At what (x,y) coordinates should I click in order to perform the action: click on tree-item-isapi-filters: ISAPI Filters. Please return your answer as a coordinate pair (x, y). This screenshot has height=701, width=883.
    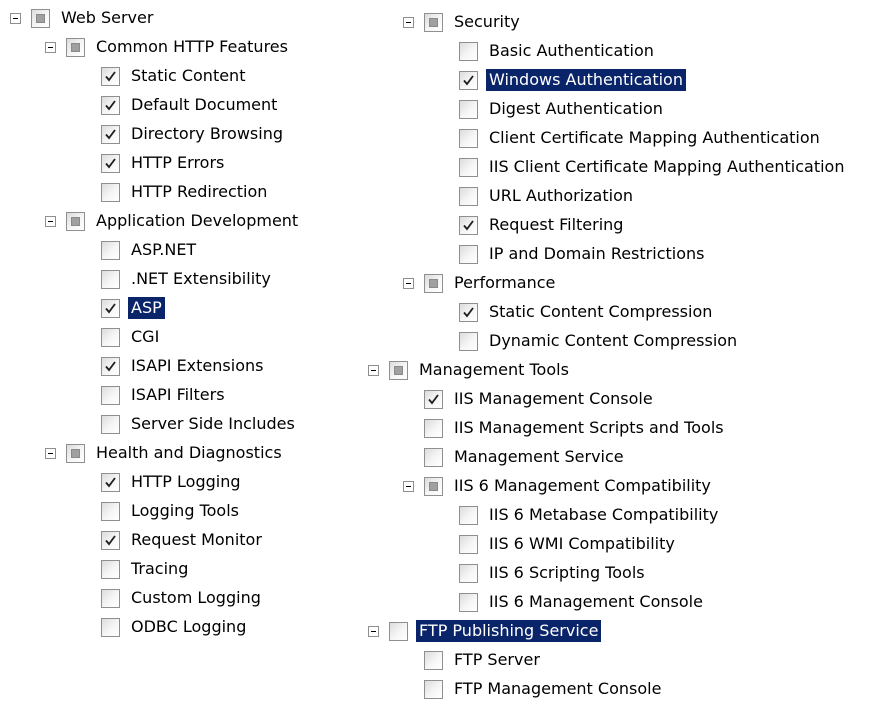
    Looking at the image, I should click on (164, 395).